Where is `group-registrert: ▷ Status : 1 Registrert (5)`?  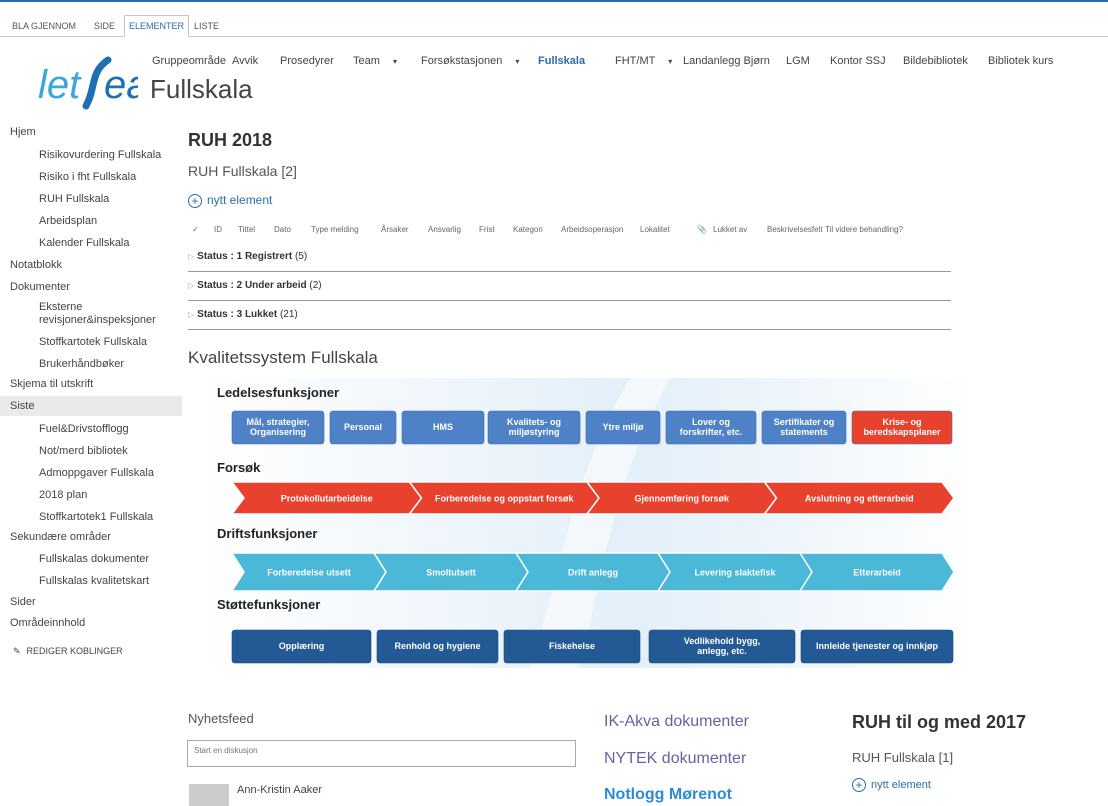
group-registrert: ▷ Status : 1 Registrert (5) is located at coordinates (569, 261).